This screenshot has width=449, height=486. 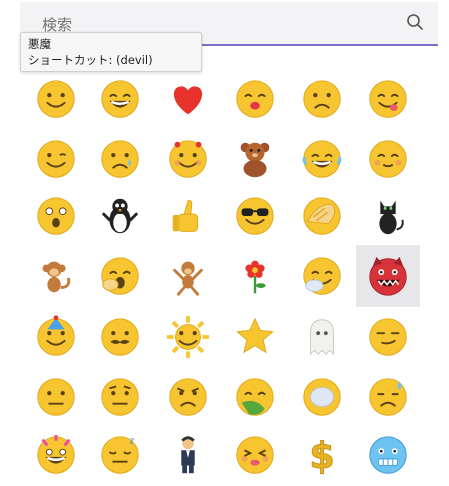 What do you see at coordinates (90, 60) in the screenshot?
I see `tooltip-shortcut: ショートカット: (devil)` at bounding box center [90, 60].